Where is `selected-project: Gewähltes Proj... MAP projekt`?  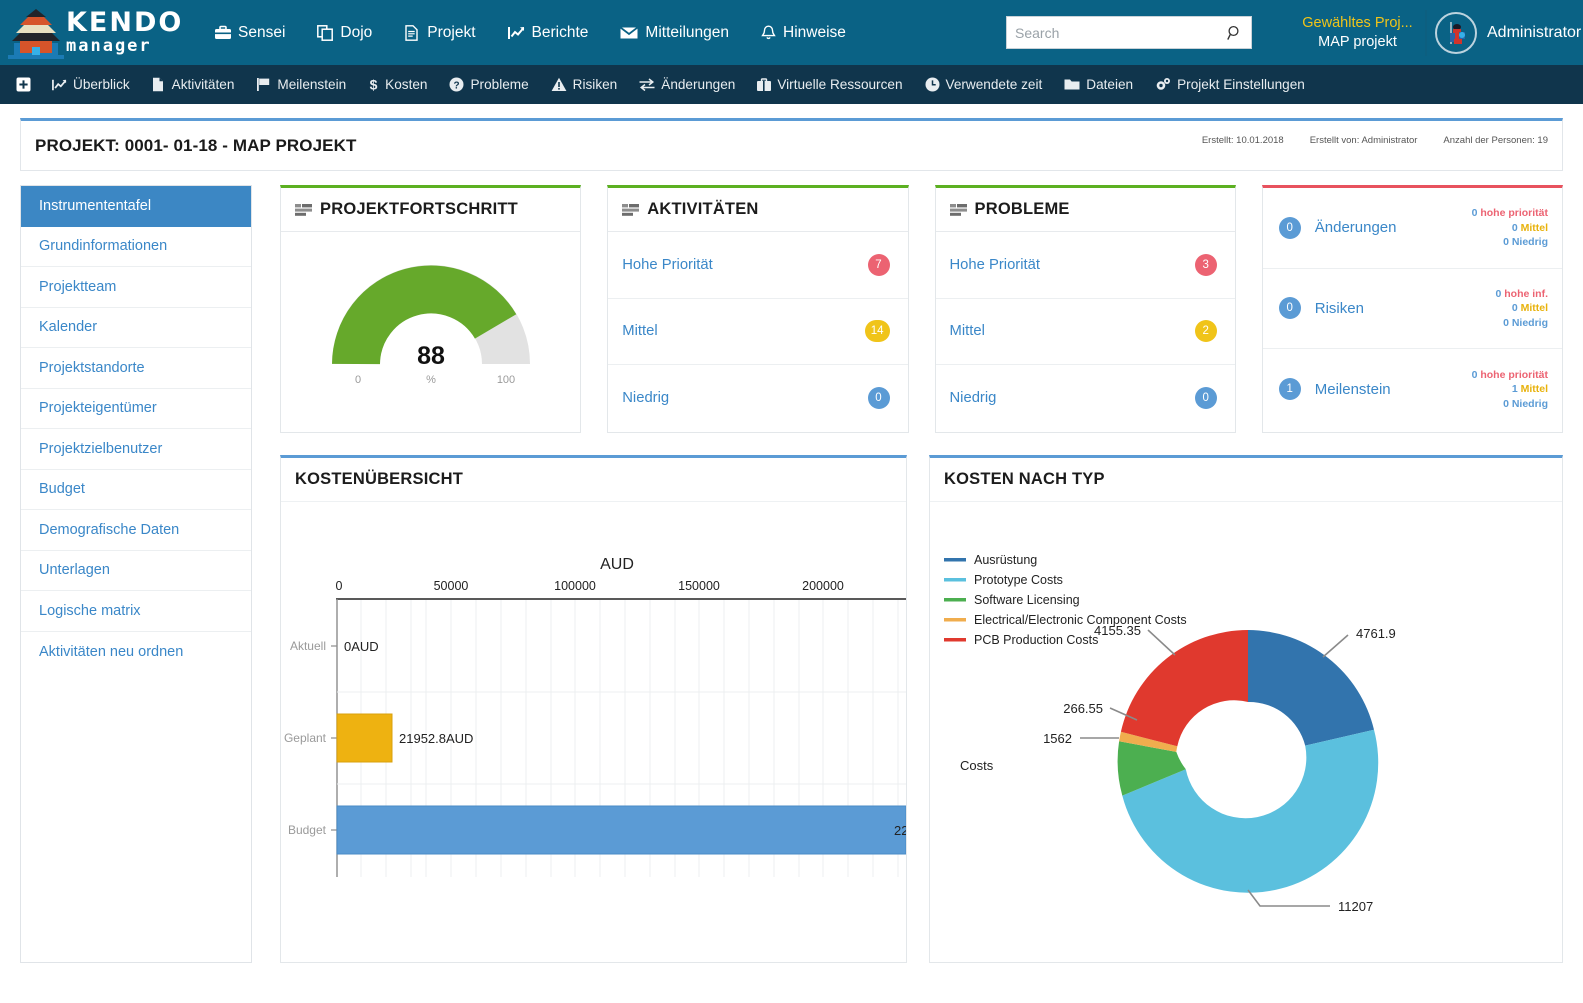 selected-project: Gewähltes Proj... MAP projekt is located at coordinates (1357, 33).